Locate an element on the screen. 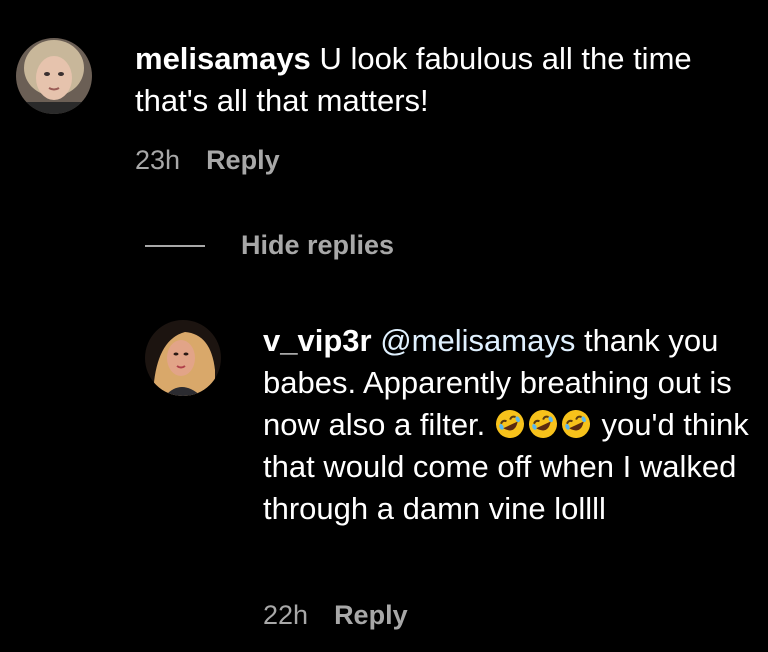 This screenshot has width=768, height=652. hide-replies-toggle: Hide replies is located at coordinates (269, 245).